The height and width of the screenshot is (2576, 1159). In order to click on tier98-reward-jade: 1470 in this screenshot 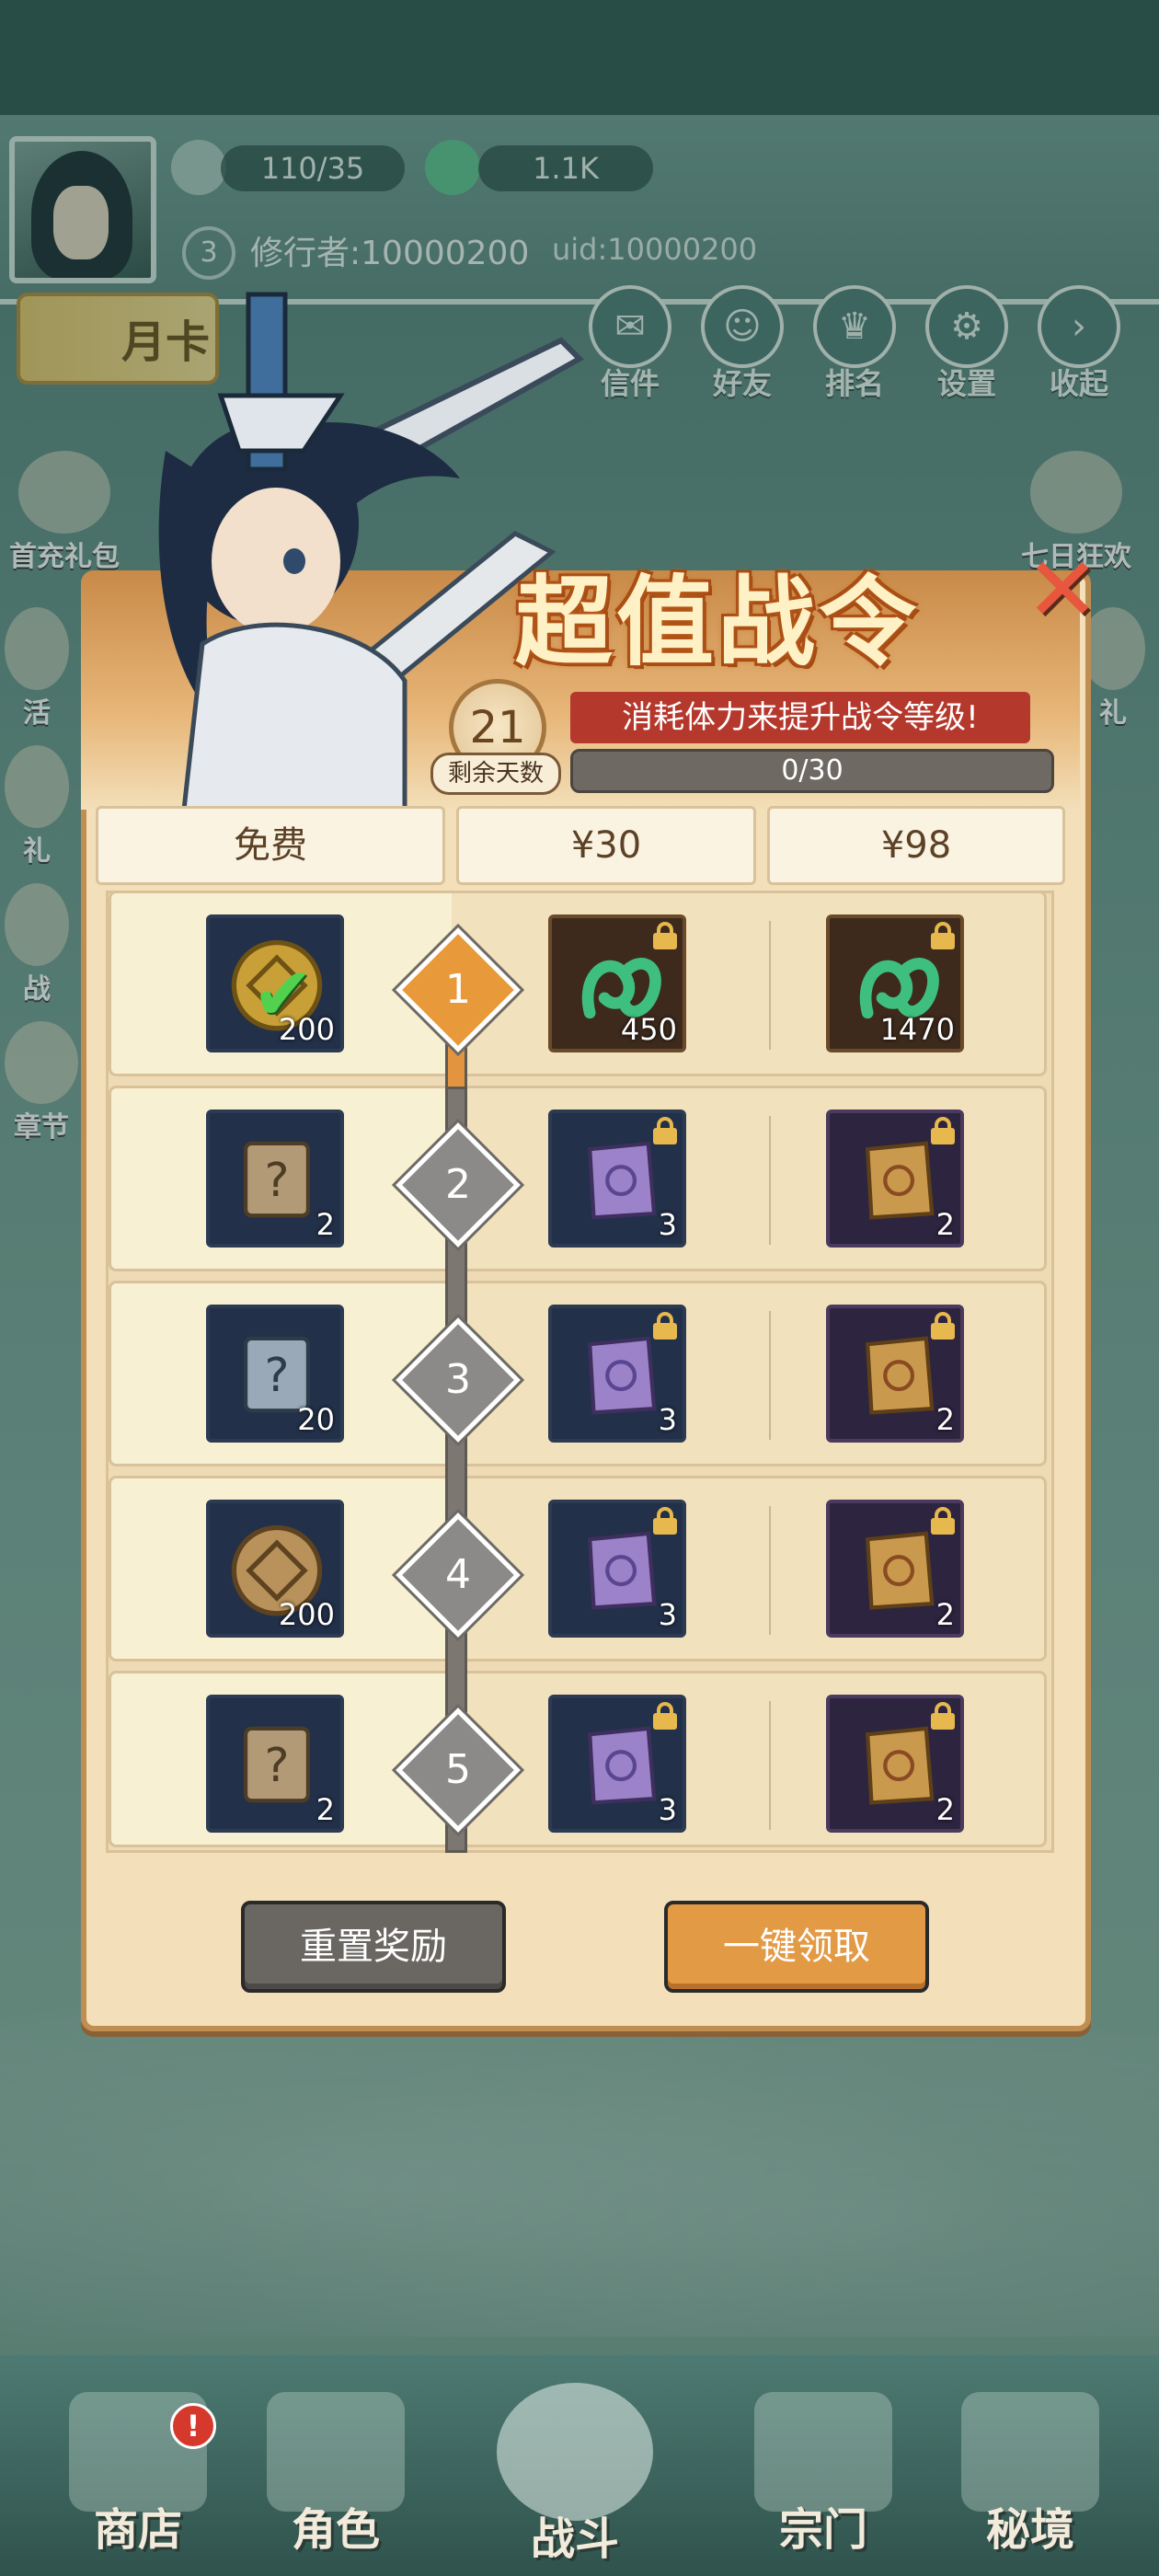, I will do `click(895, 983)`.